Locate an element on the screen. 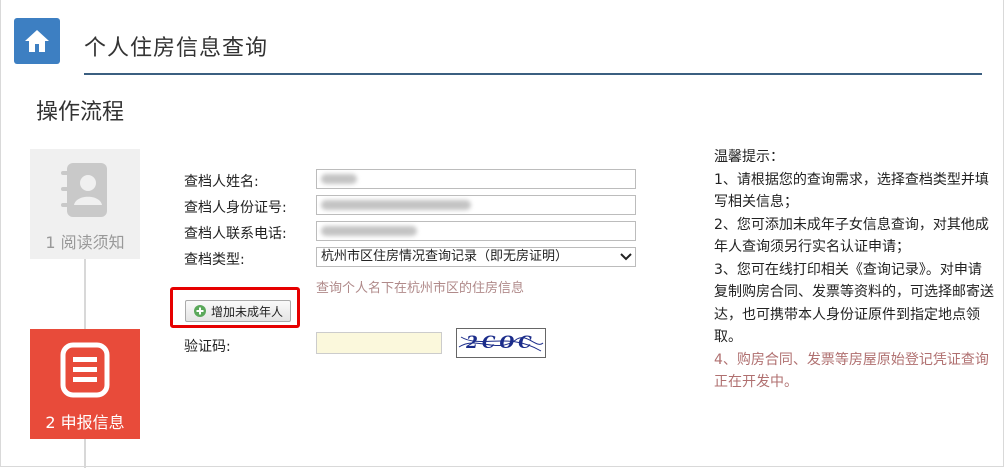 The image size is (1004, 468). phone-field is located at coordinates (476, 231).